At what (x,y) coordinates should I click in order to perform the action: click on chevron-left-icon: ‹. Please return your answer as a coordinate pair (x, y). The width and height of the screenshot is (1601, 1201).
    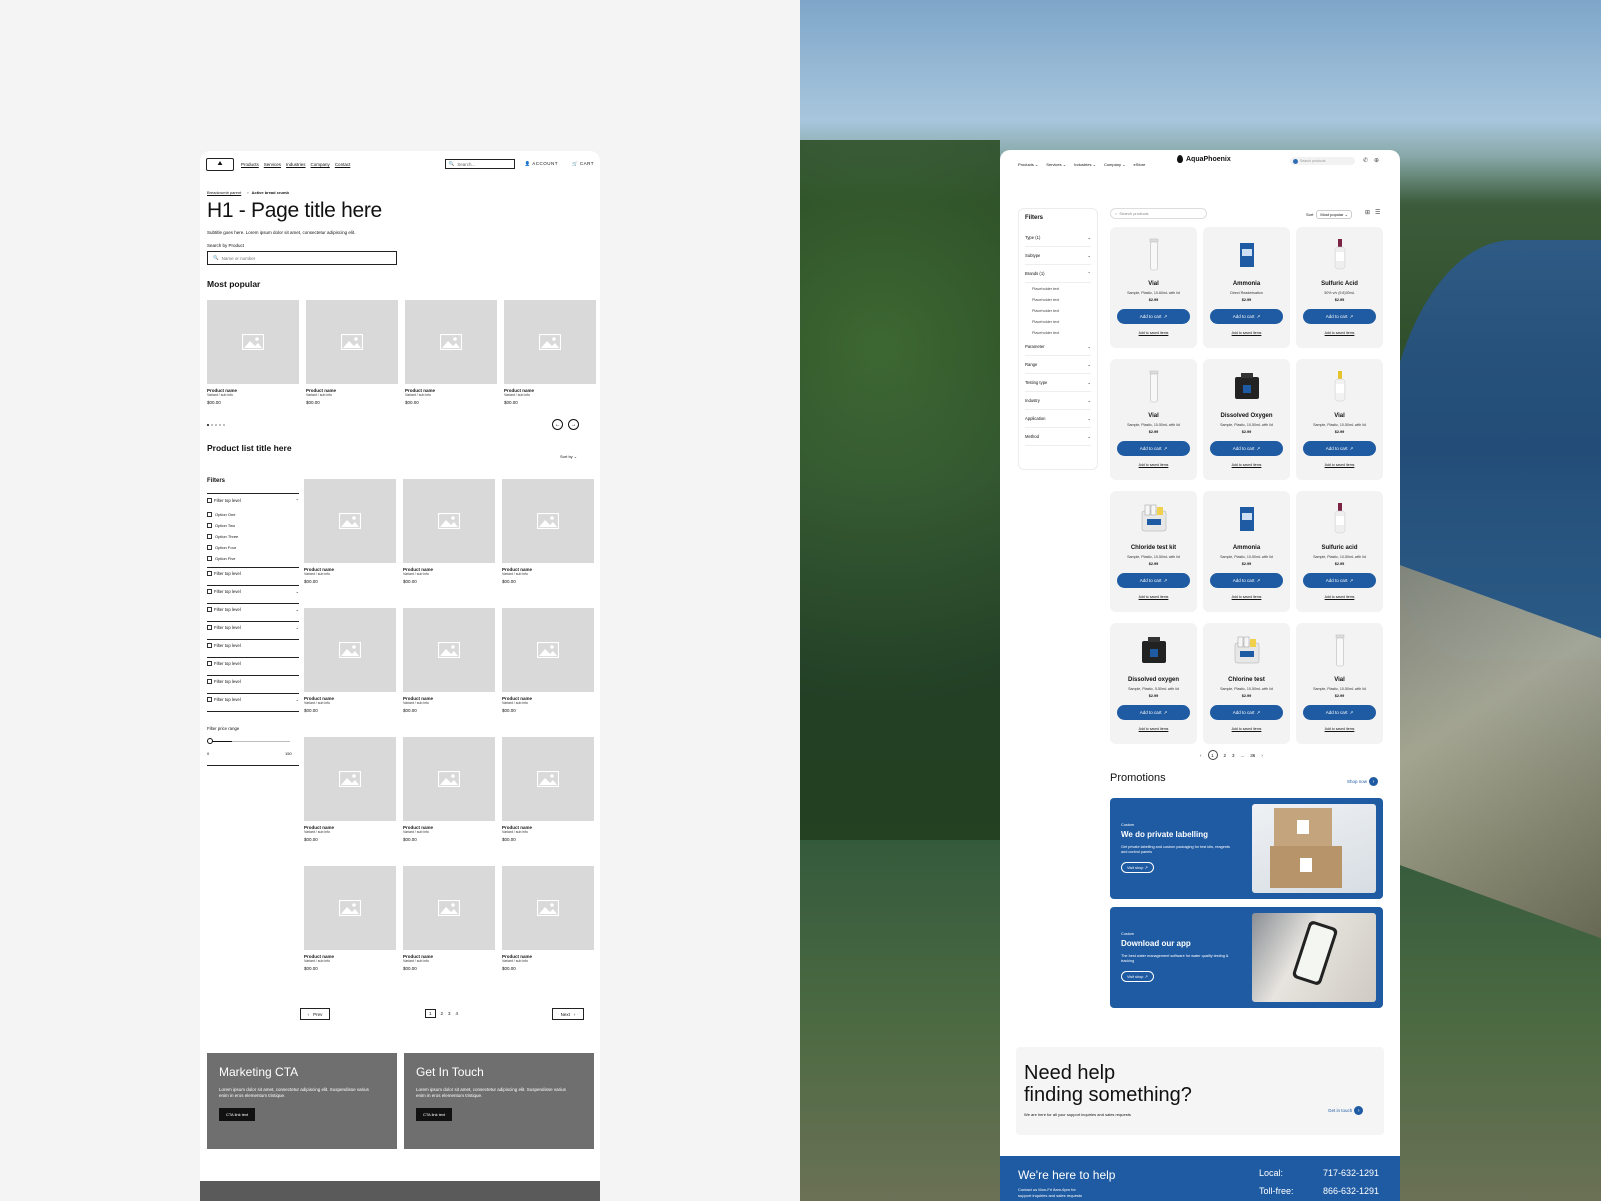
    Looking at the image, I should click on (1201, 755).